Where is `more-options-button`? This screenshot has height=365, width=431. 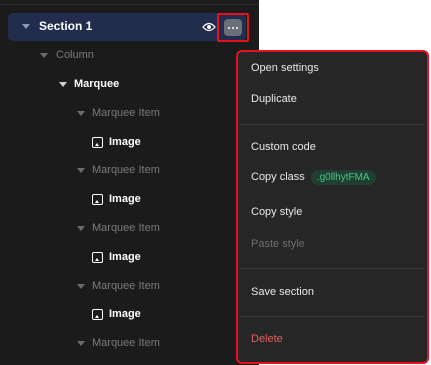
more-options-button is located at coordinates (233, 27).